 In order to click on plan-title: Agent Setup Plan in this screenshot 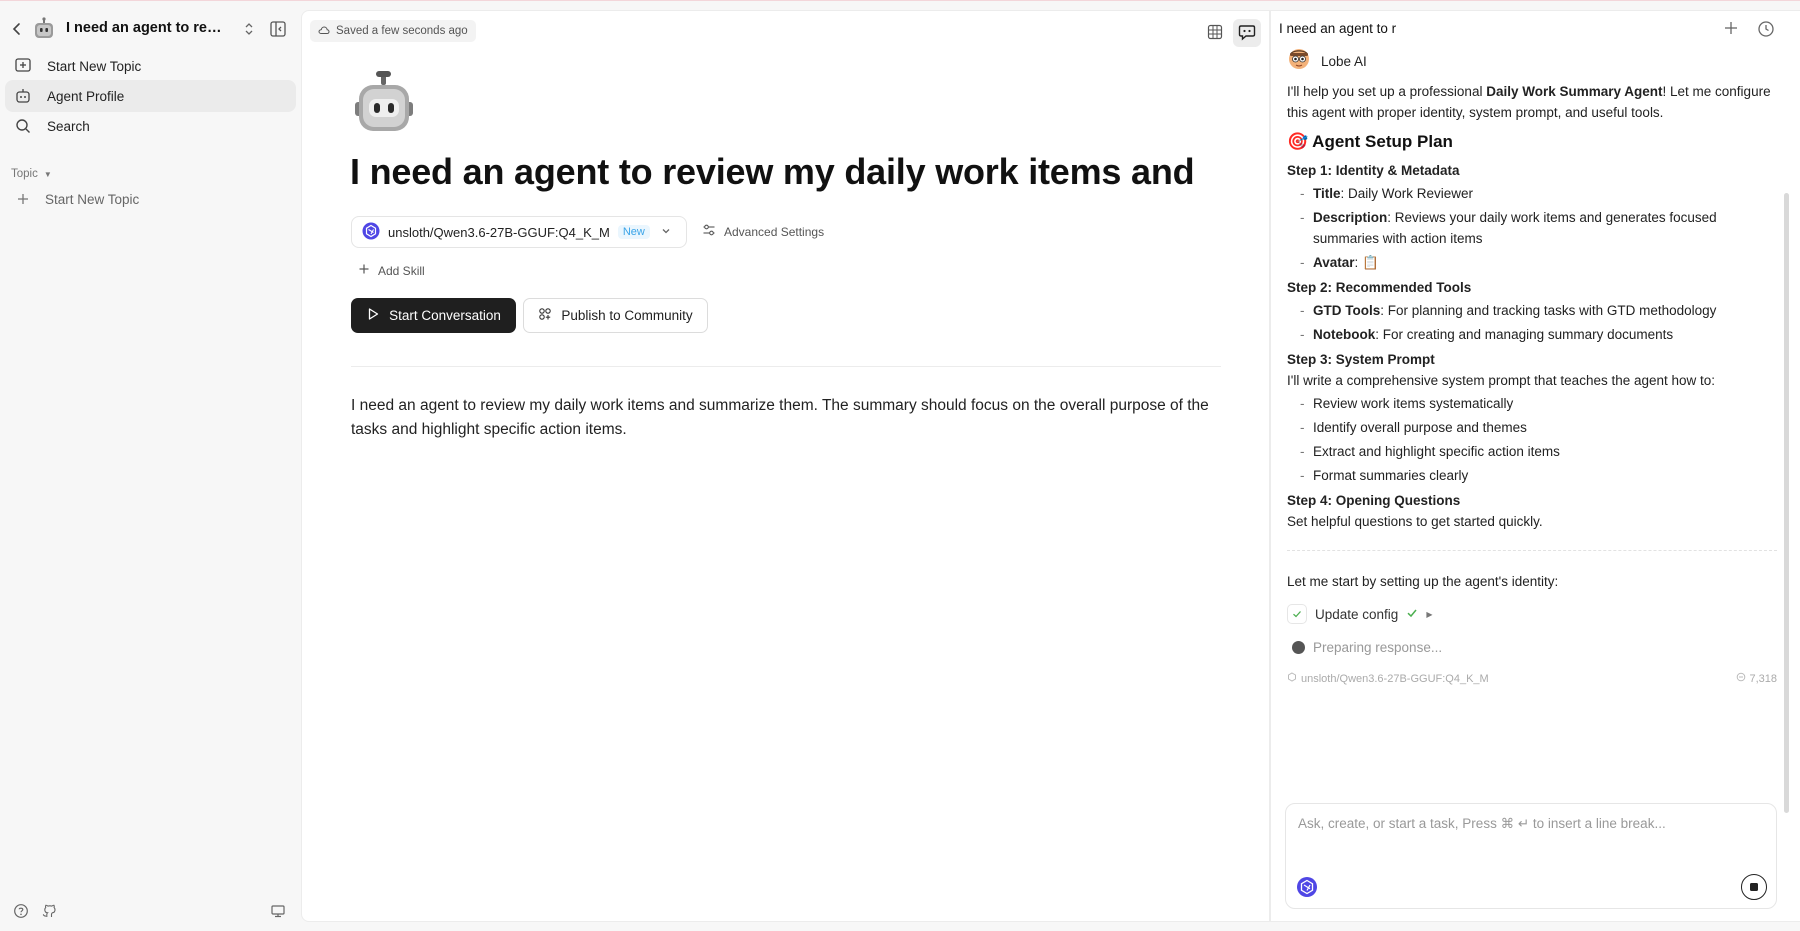, I will do `click(1382, 141)`.